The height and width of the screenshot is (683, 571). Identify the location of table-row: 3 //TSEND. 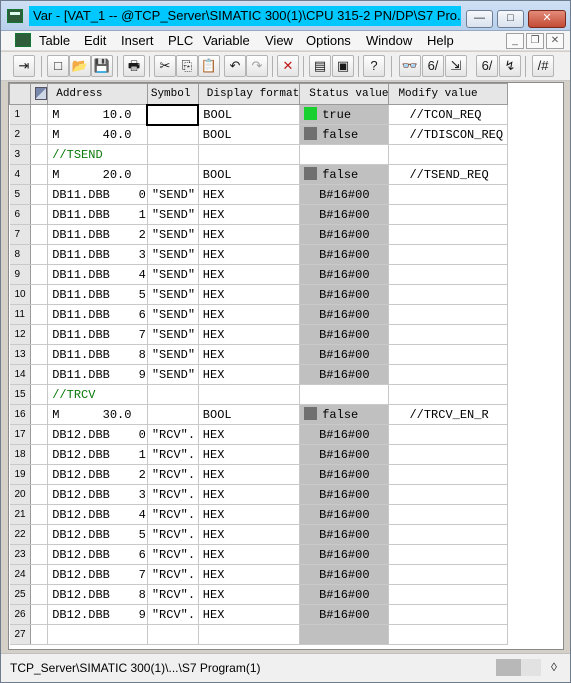
(258, 154).